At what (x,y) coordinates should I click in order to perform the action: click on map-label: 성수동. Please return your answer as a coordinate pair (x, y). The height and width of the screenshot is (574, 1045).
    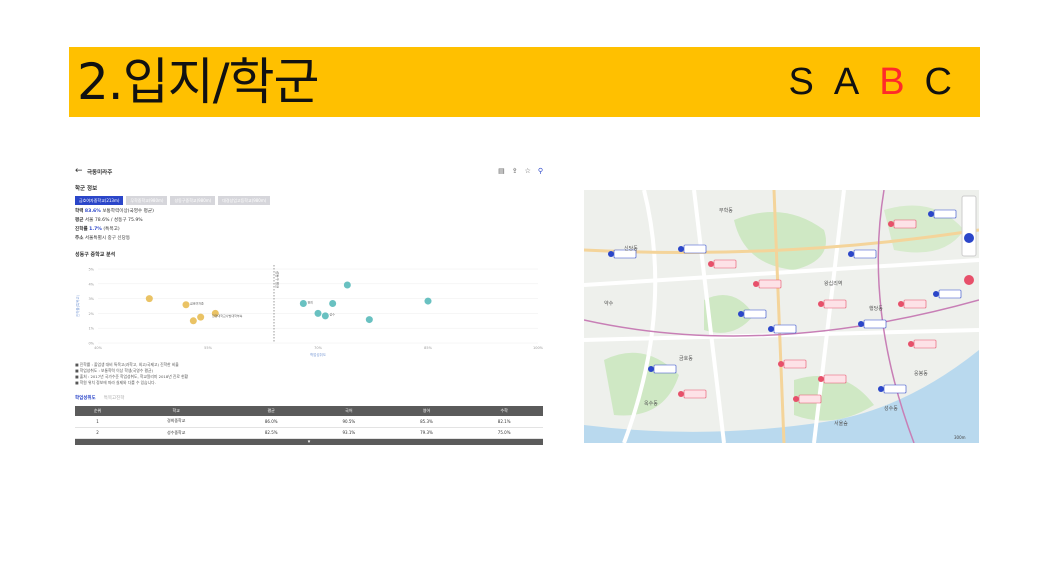
    Looking at the image, I should click on (891, 408).